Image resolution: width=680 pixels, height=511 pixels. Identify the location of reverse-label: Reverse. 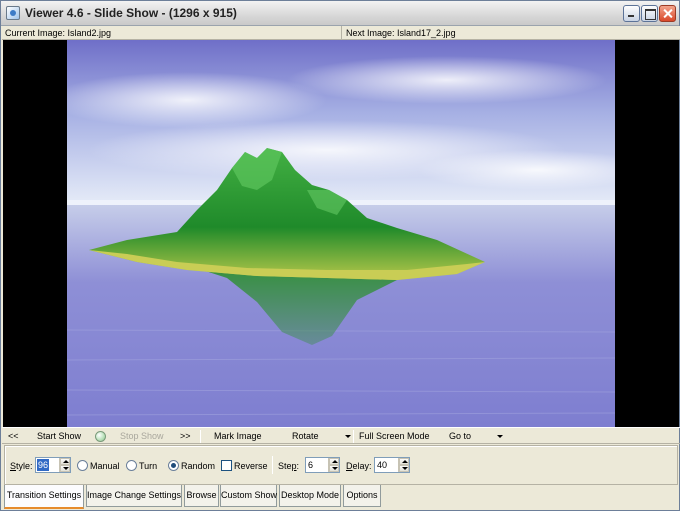
(251, 466).